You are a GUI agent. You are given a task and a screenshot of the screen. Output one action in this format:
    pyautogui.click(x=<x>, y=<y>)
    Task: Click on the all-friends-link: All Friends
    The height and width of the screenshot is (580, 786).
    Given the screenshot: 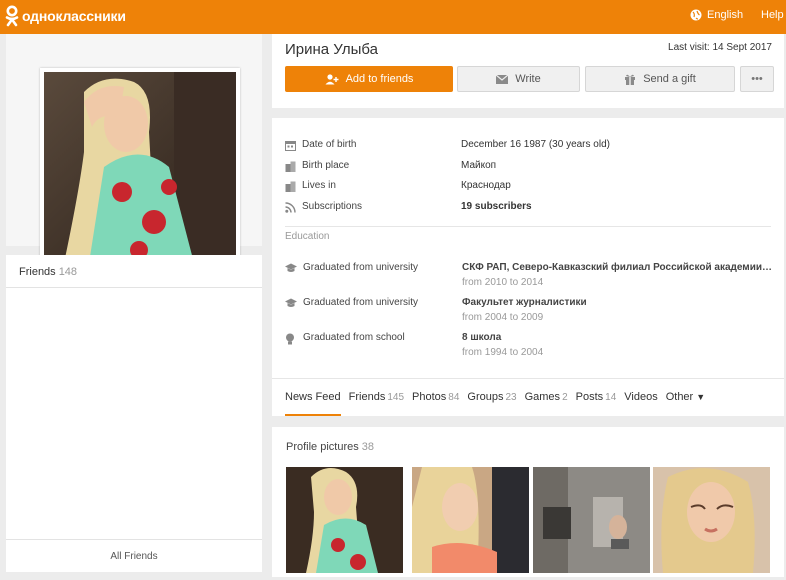 What is the action you would take?
    pyautogui.click(x=134, y=556)
    